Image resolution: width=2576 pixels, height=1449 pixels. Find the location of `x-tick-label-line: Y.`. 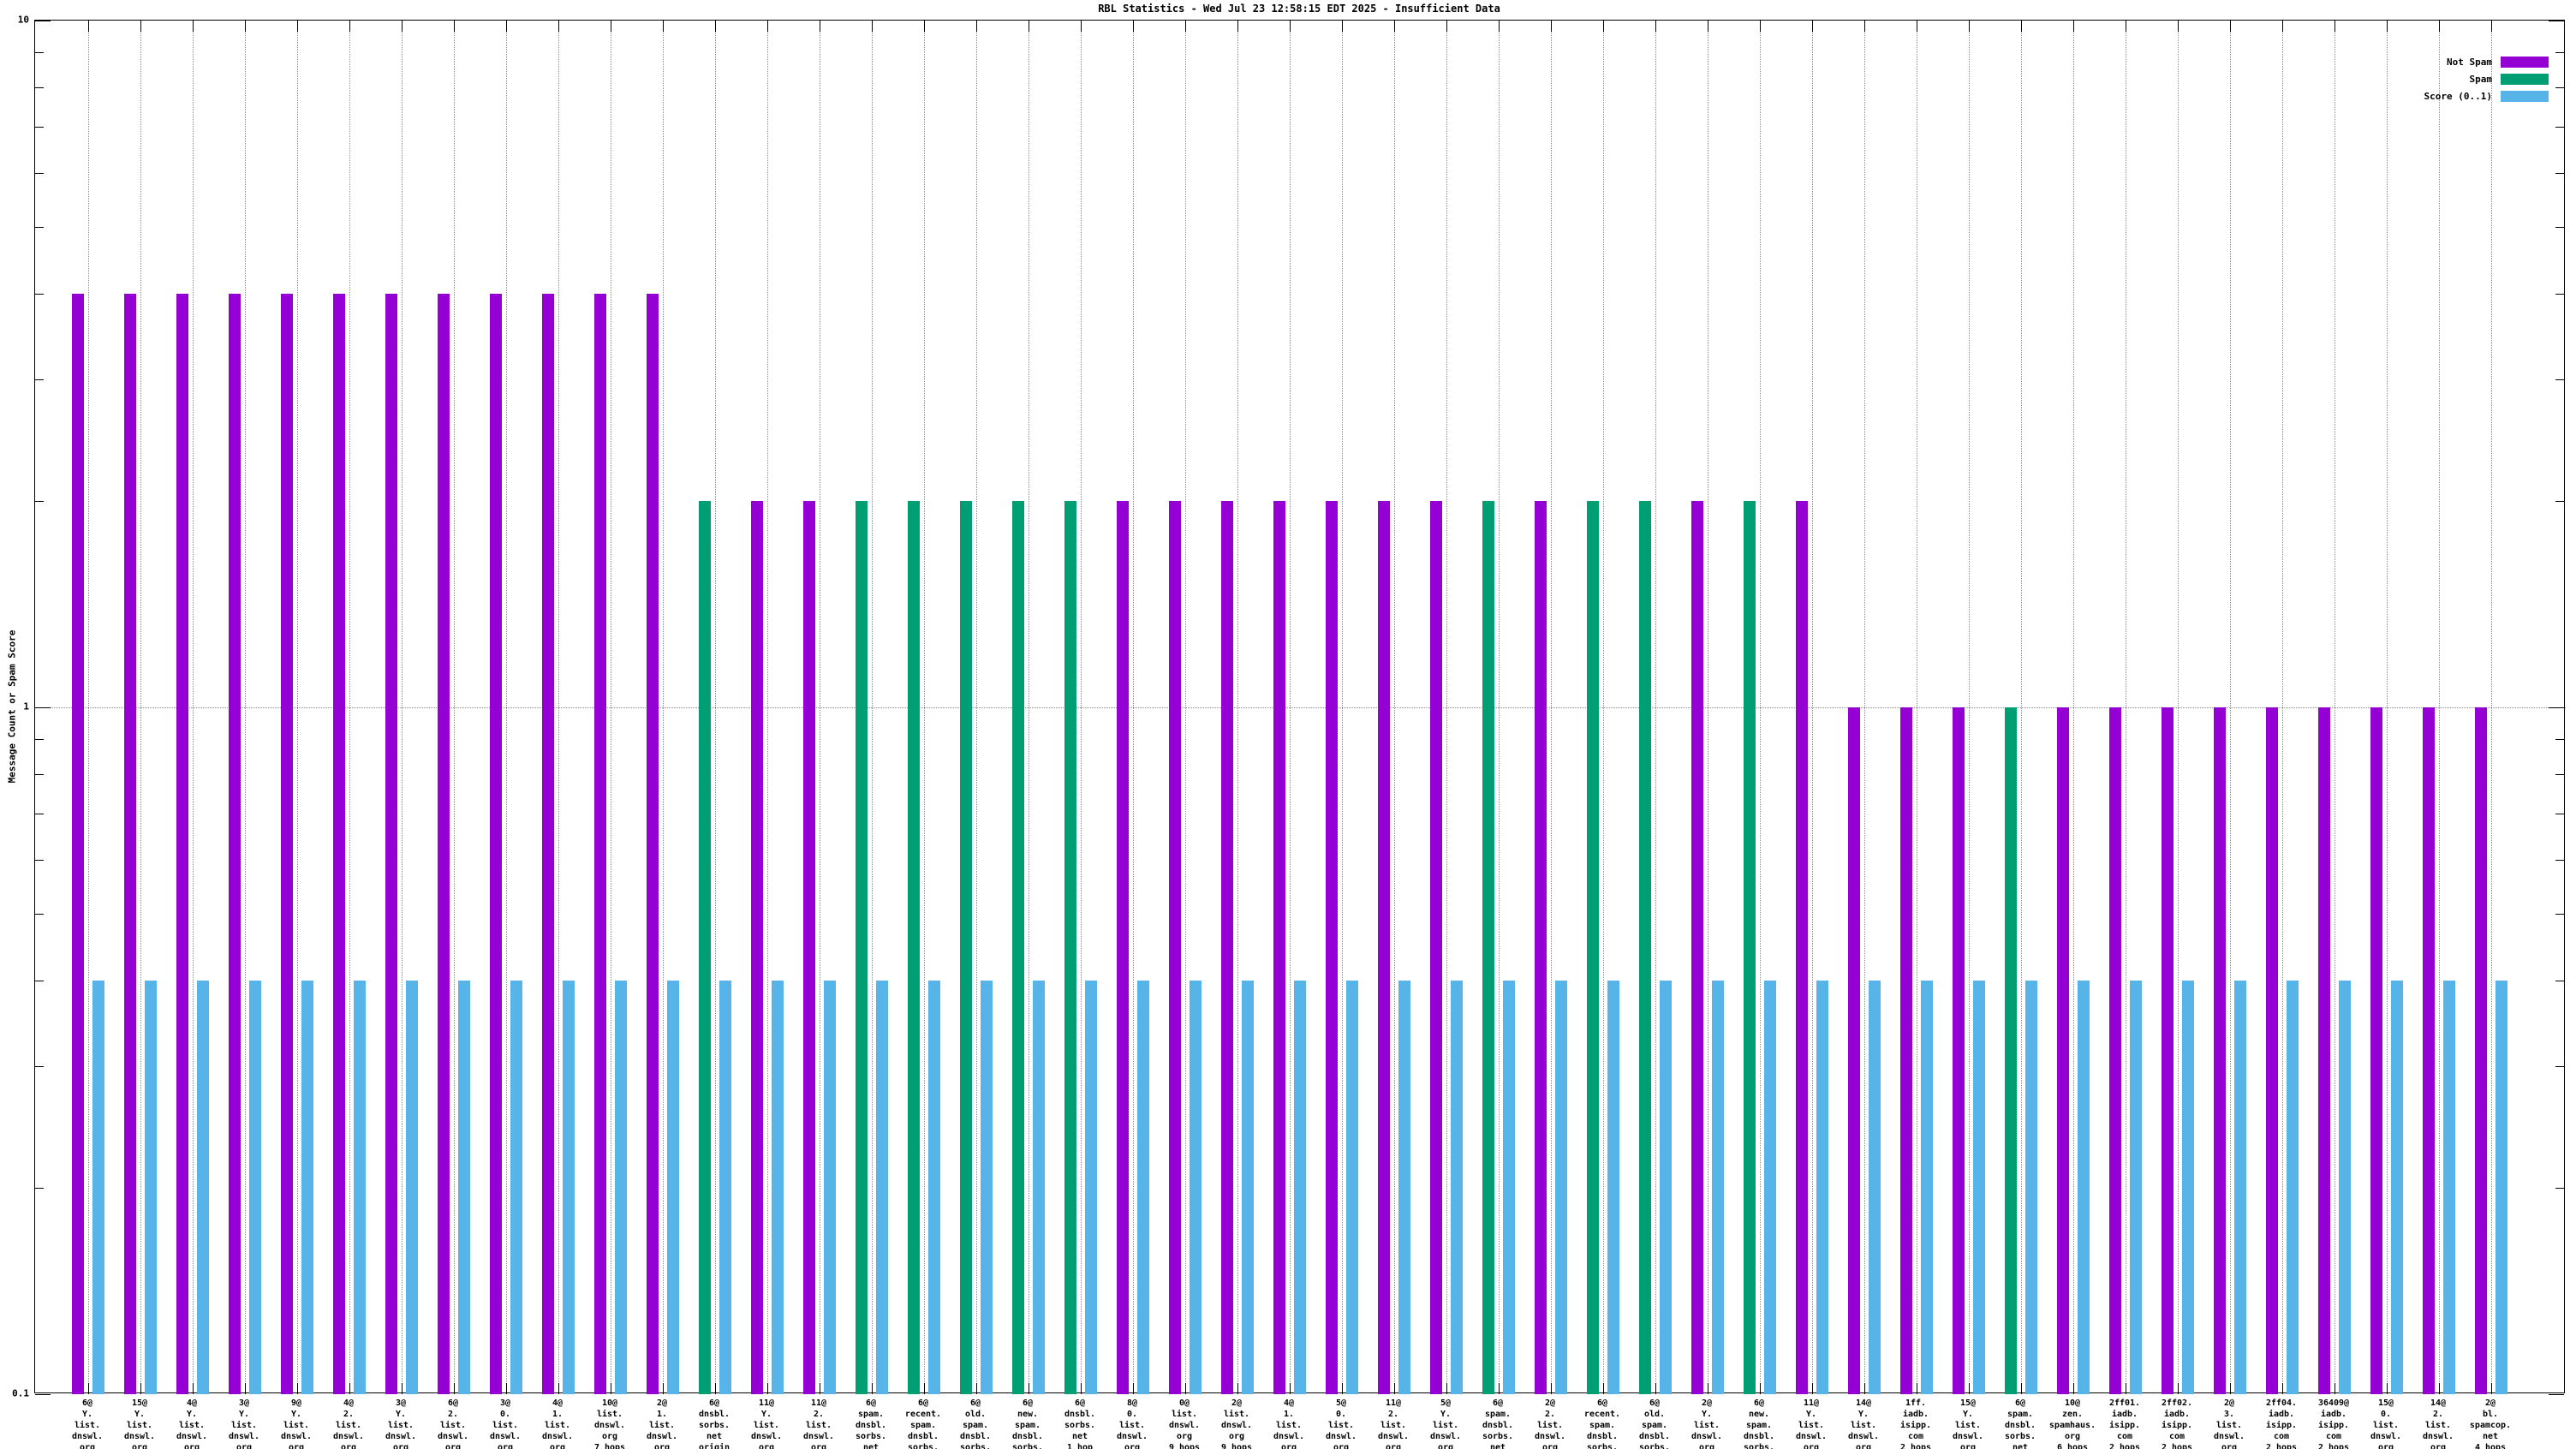

x-tick-label-line: Y. is located at coordinates (401, 1415).